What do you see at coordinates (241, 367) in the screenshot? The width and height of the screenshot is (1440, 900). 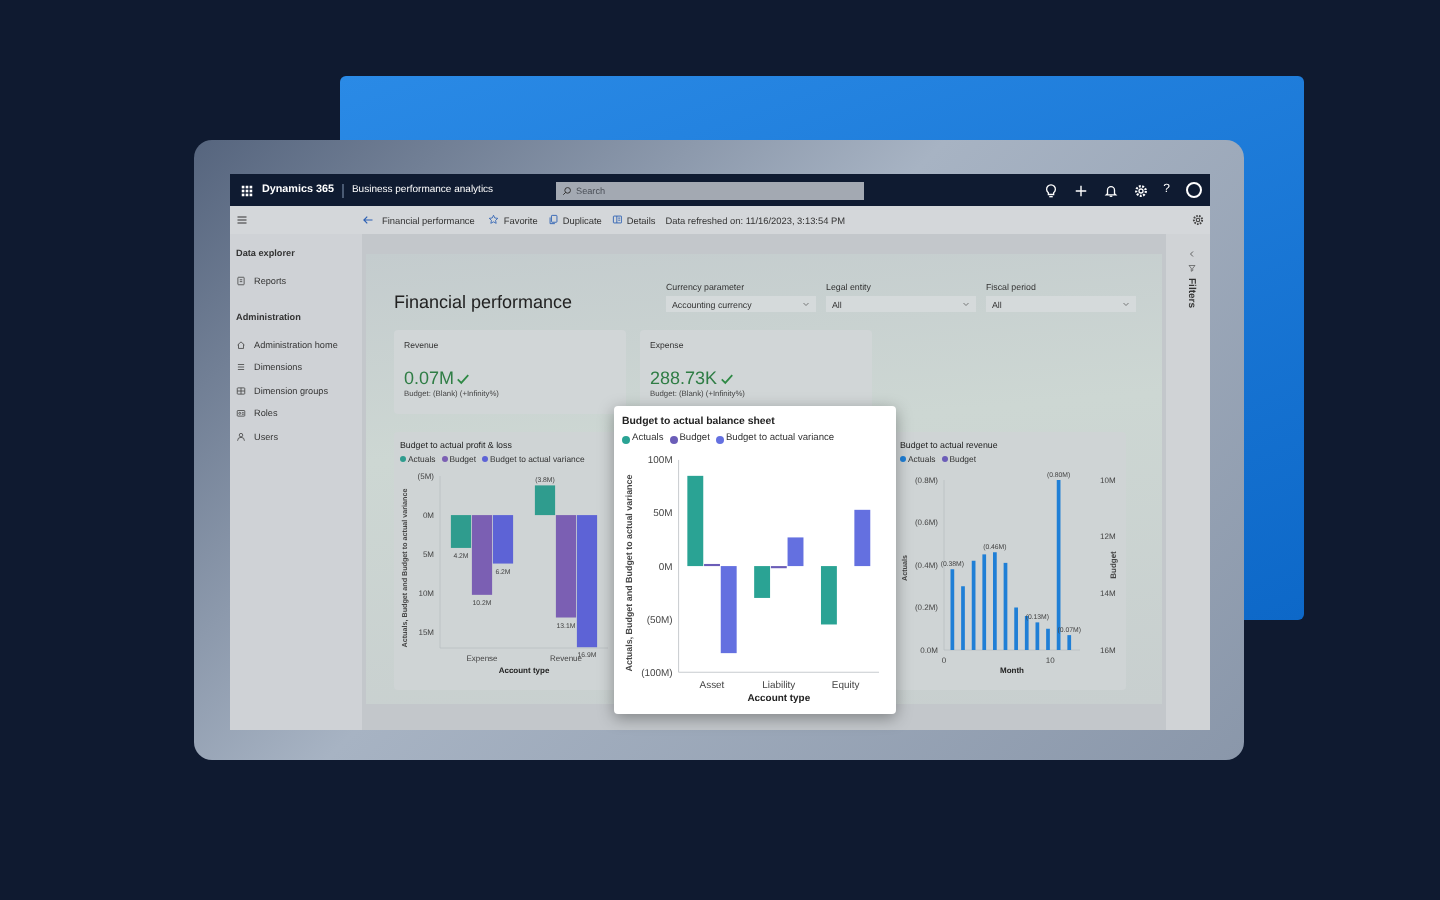 I see `list-icon` at bounding box center [241, 367].